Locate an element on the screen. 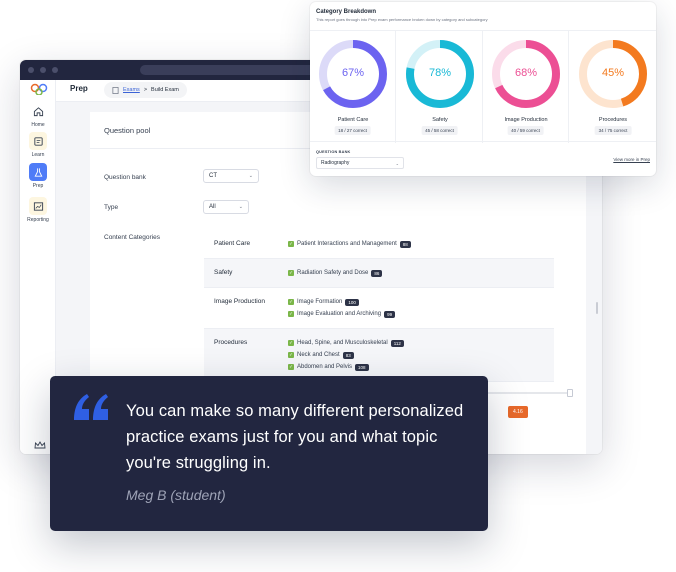  ring-count: 34 / 75 correct is located at coordinates (613, 130).